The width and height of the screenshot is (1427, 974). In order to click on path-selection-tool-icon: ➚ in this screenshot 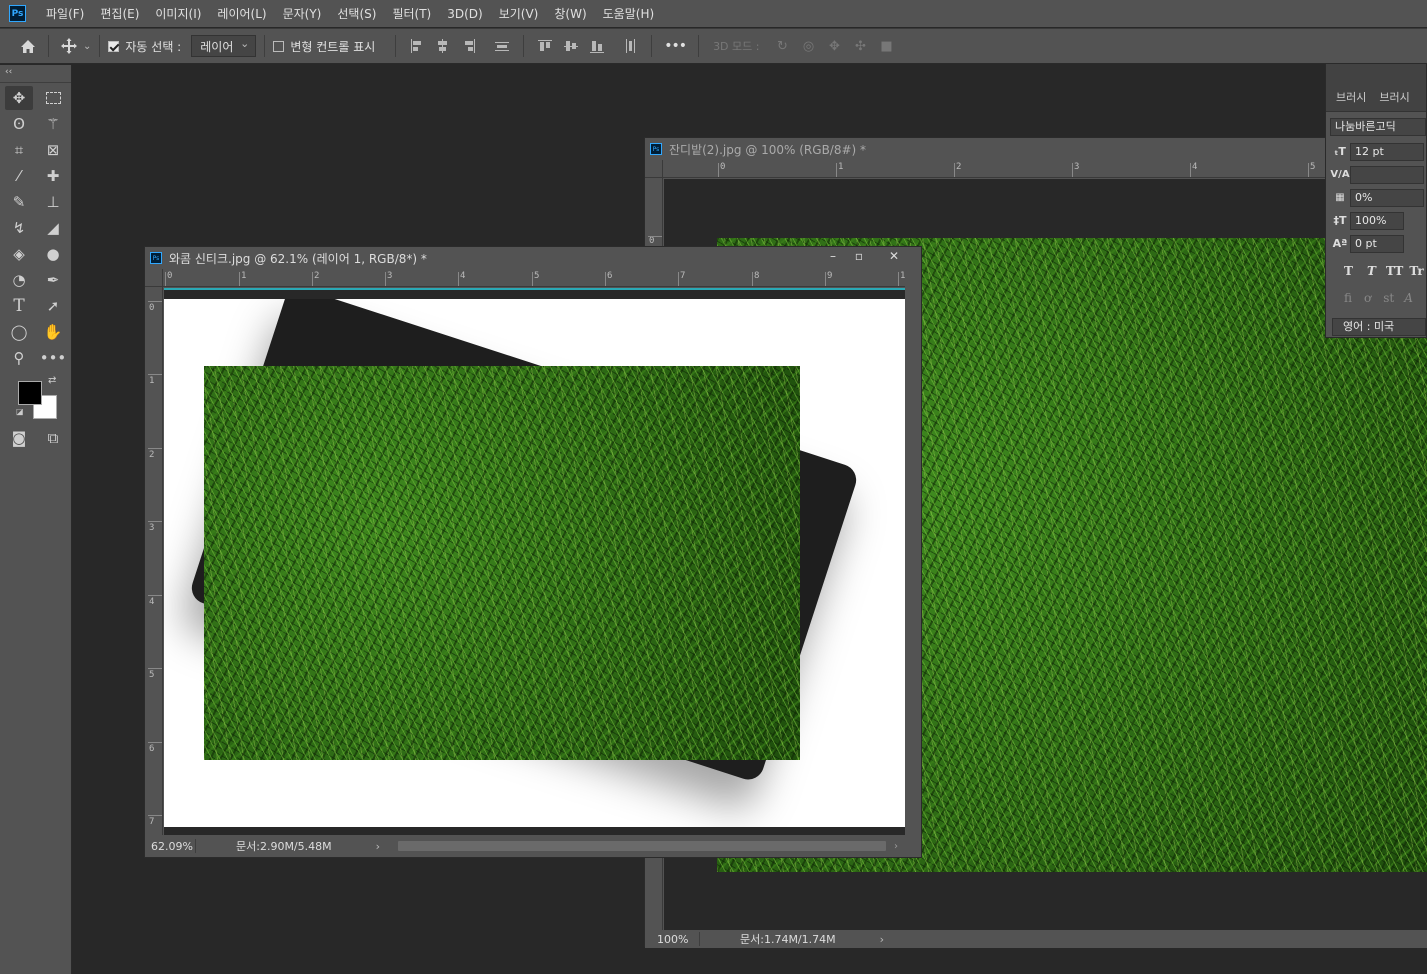, I will do `click(53, 306)`.